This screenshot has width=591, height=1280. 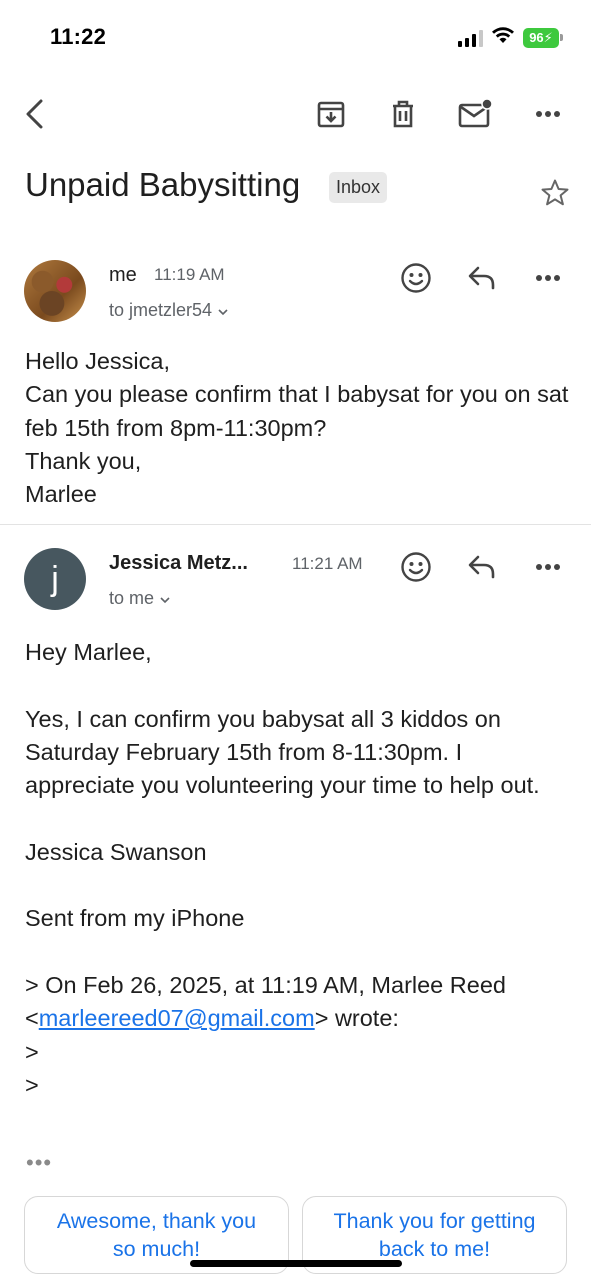 What do you see at coordinates (295, 524) in the screenshot?
I see `message-divider` at bounding box center [295, 524].